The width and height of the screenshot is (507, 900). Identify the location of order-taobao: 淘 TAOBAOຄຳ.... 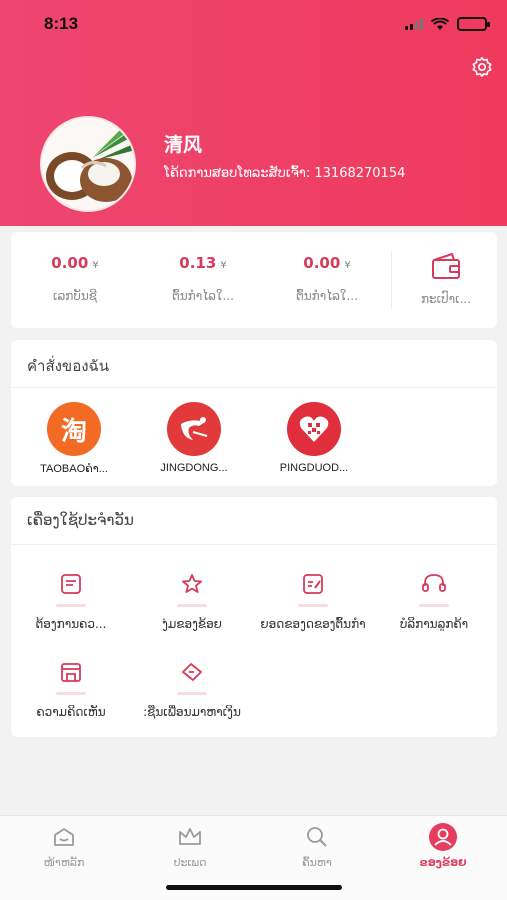
(74, 438).